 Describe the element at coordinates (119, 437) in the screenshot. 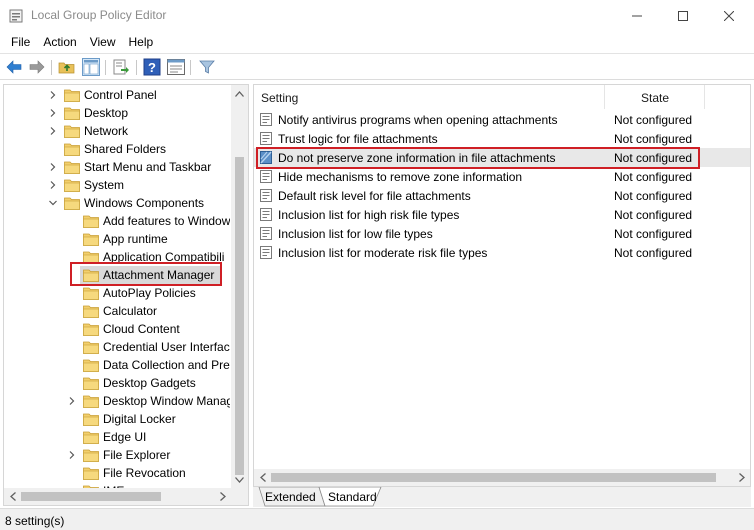

I see `tree-item: Edge UI` at that location.